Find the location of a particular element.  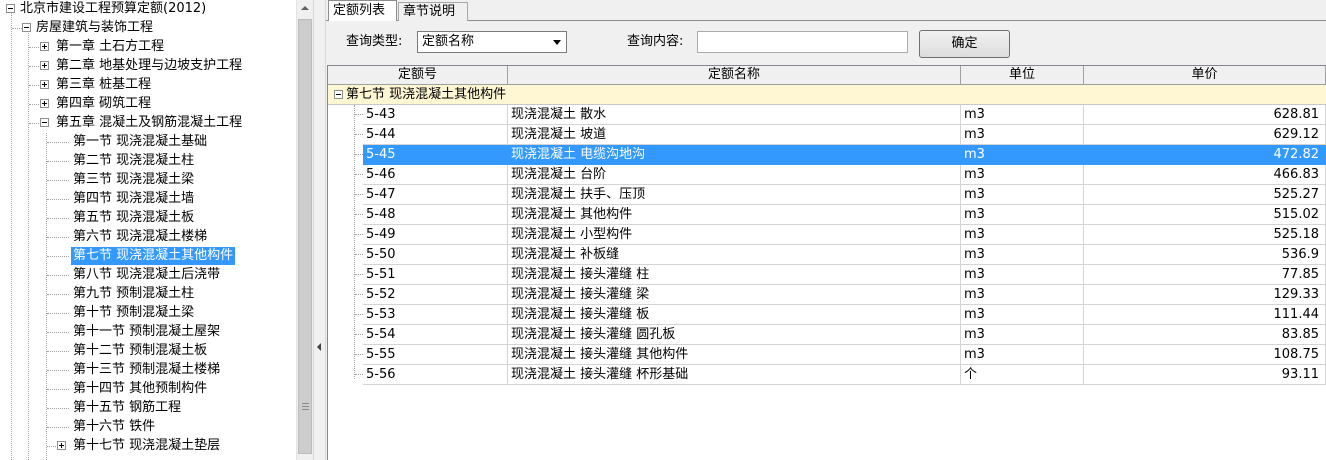

cell-price: 93.11 is located at coordinates (1205, 375).